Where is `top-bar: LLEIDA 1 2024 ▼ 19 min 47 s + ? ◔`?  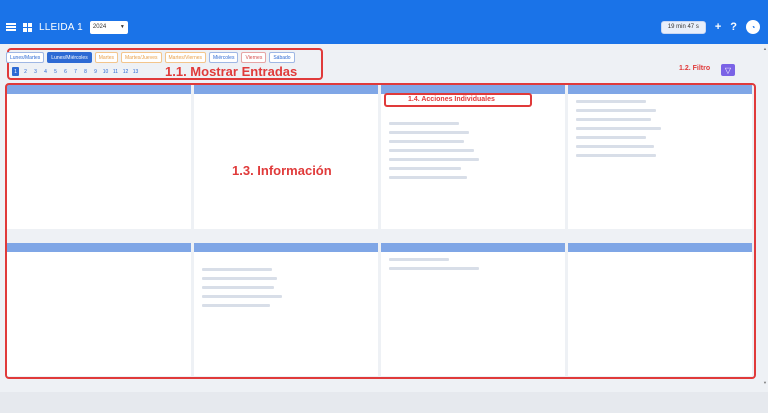 top-bar: LLEIDA 1 2024 ▼ 19 min 47 s + ? ◔ is located at coordinates (384, 22).